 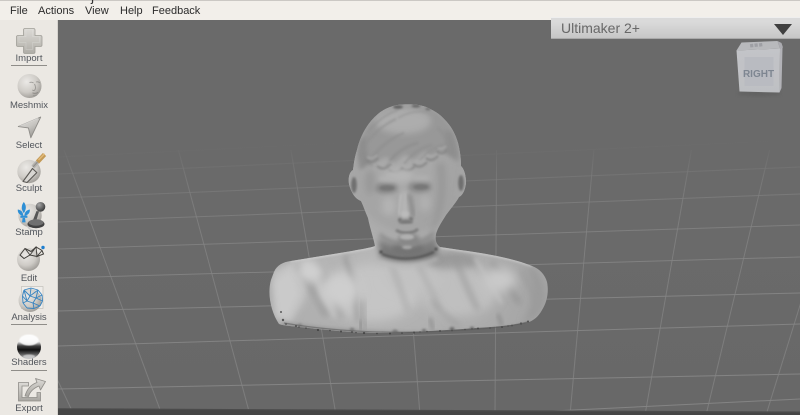 I want to click on svg-text: RIGHT, so click(x=758, y=74).